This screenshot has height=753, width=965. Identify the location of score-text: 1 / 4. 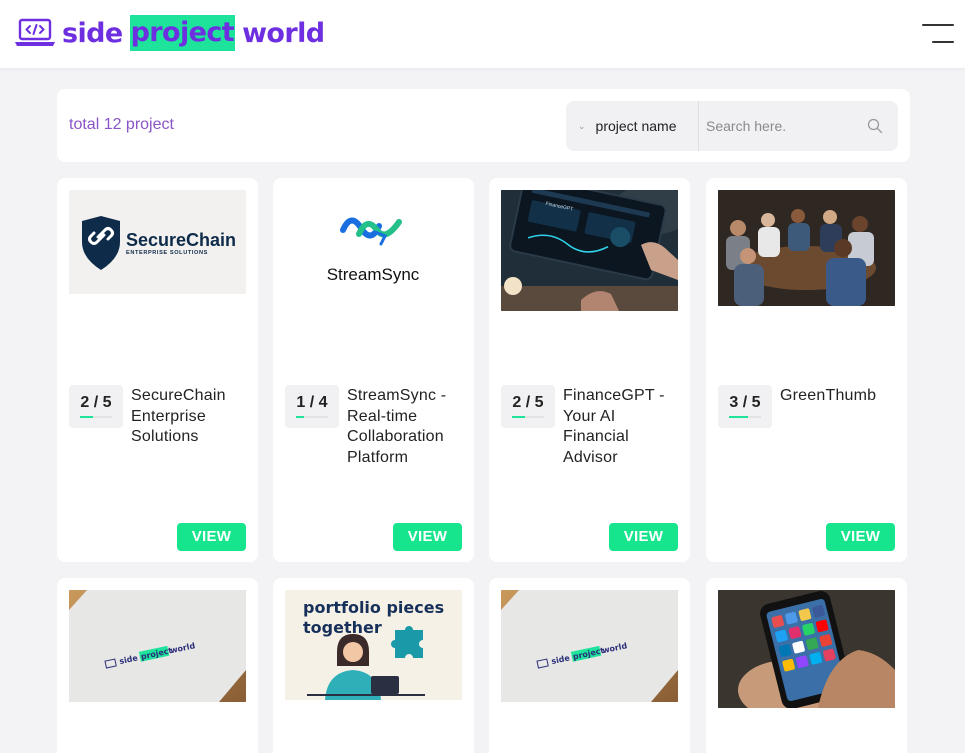
(312, 402).